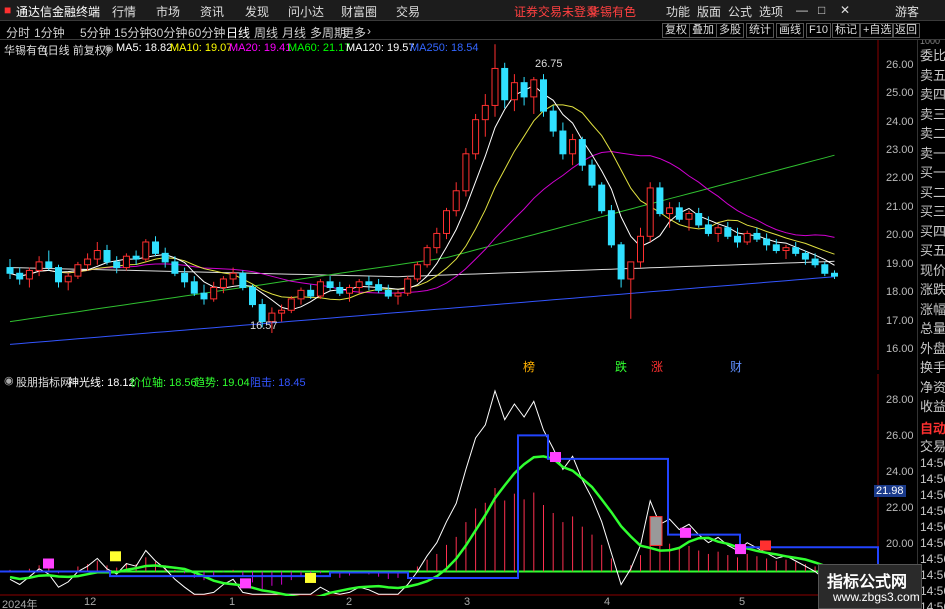 The width and height of the screenshot is (945, 609). I want to click on btn-biaoji: 标记, so click(846, 30).